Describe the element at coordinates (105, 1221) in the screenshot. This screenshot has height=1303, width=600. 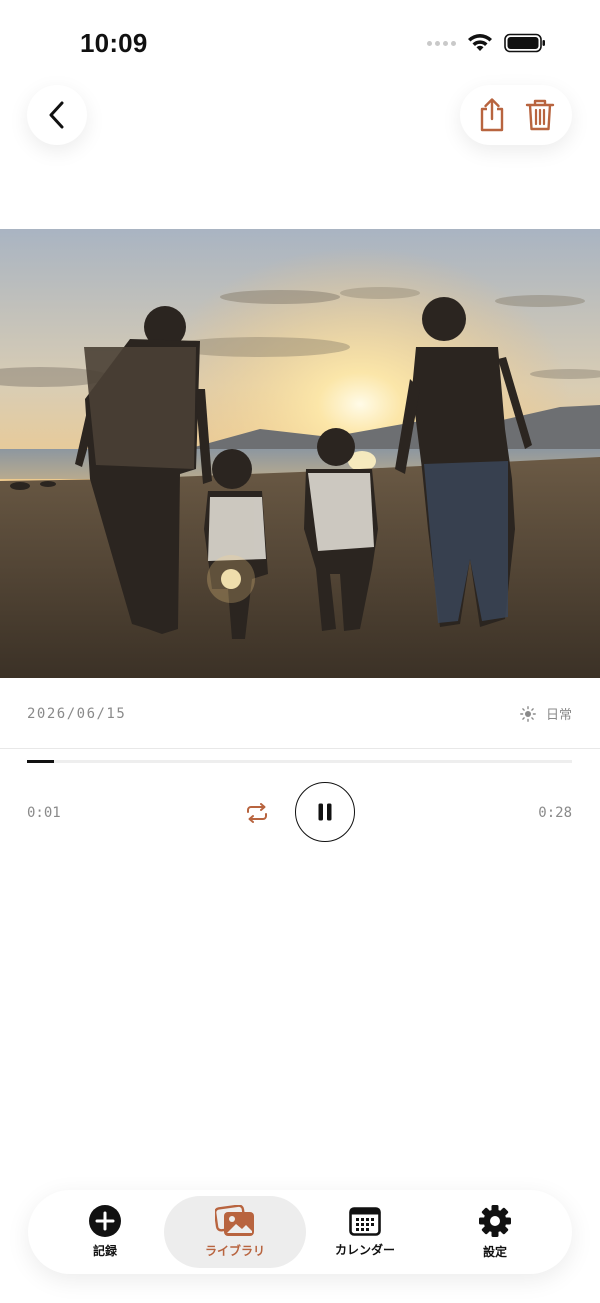
I see `add-circle-icon` at that location.